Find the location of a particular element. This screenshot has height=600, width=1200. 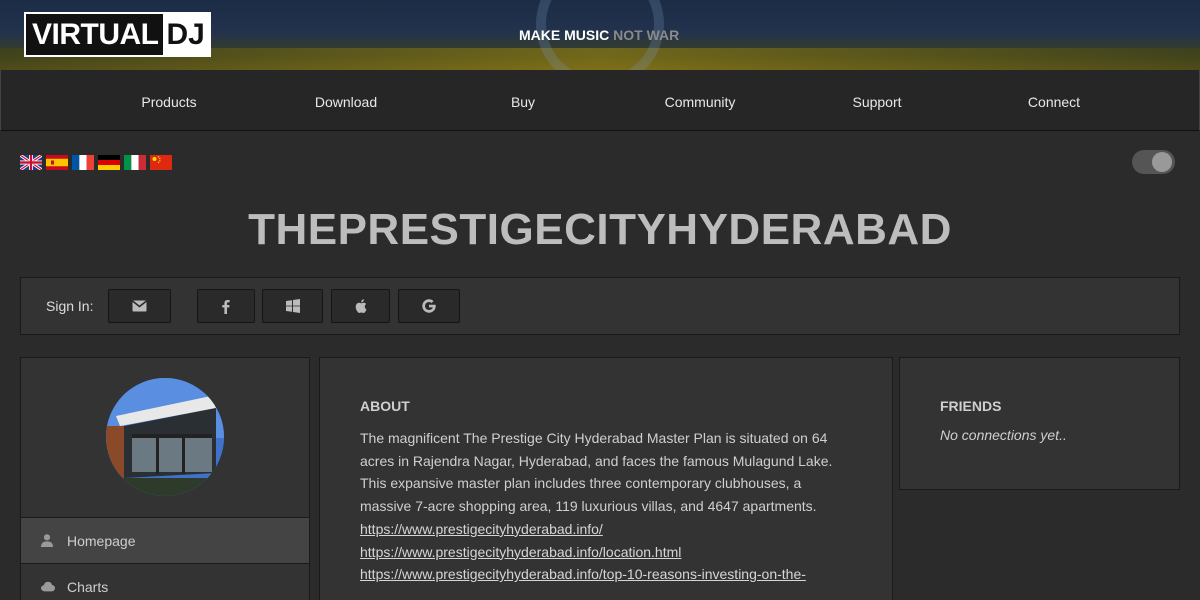

friends-panel: FRIENDS No connections yet.. is located at coordinates (1039, 423).